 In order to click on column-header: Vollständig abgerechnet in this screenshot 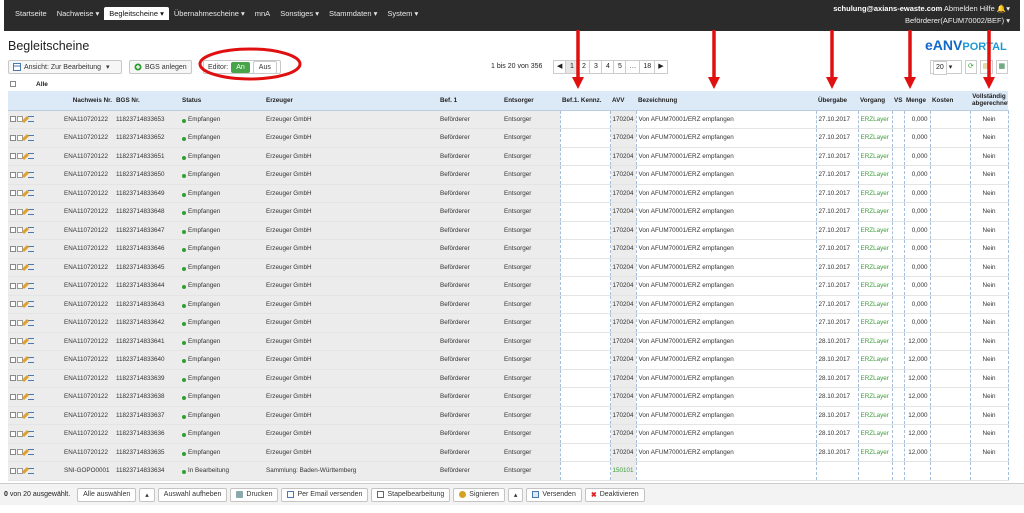, I will do `click(989, 101)`.